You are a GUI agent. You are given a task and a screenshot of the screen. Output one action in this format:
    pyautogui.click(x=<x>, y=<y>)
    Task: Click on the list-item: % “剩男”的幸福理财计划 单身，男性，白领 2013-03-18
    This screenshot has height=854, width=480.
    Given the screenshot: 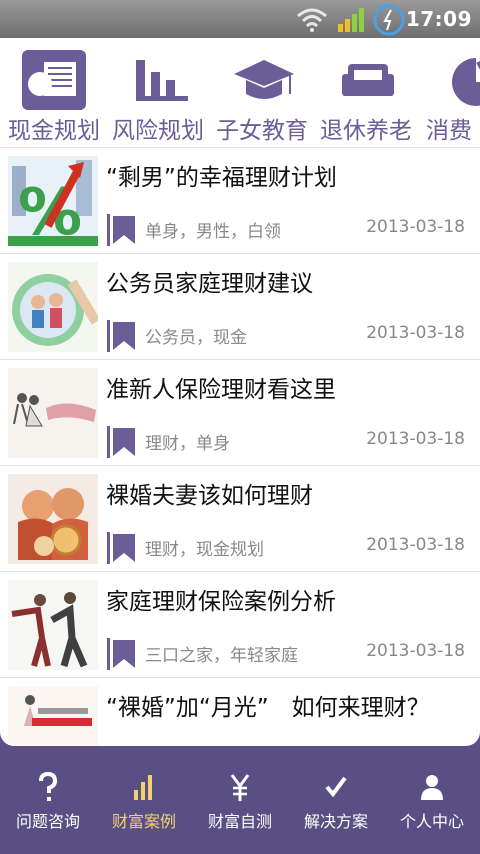 What is the action you would take?
    pyautogui.click(x=240, y=201)
    